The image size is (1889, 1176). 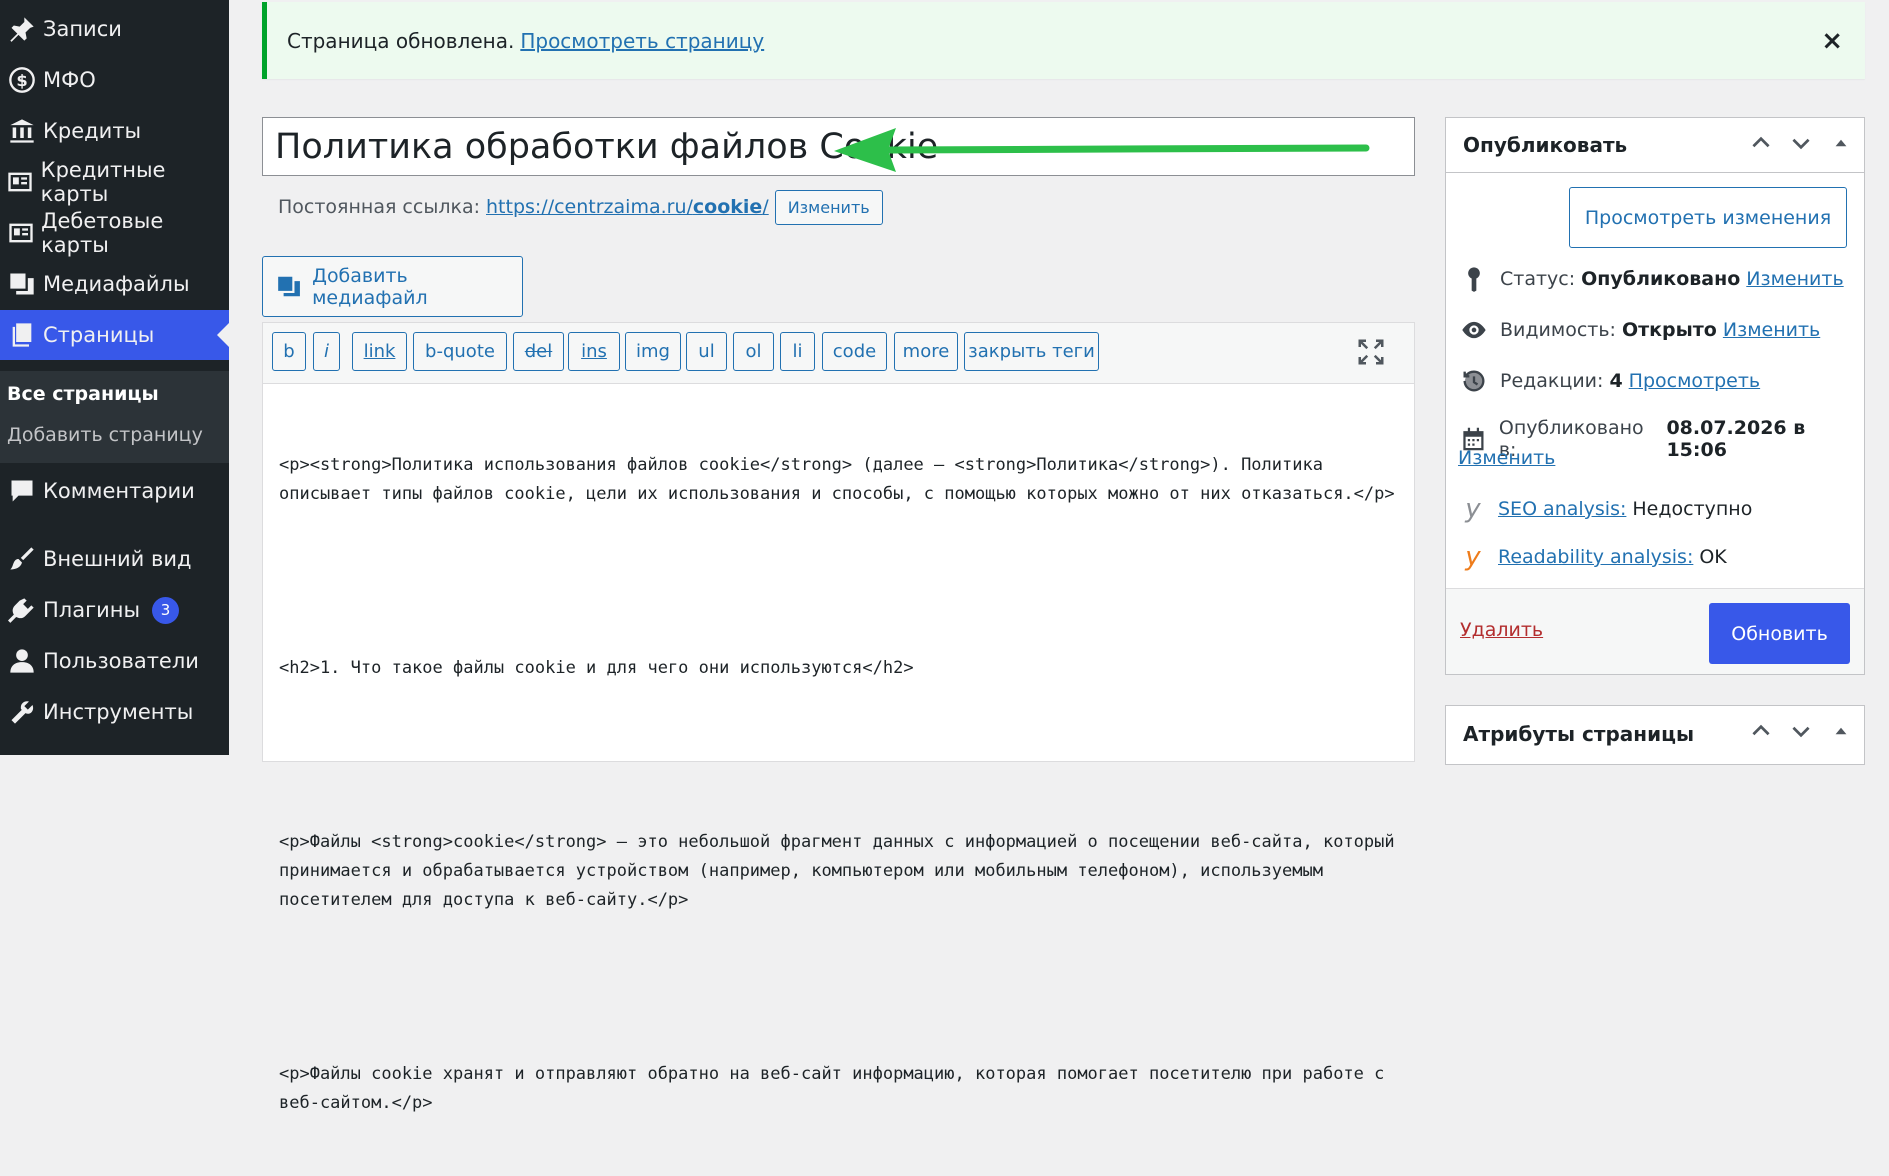 I want to click on sidebar-item-plugins: Плагины 3, so click(x=114, y=610).